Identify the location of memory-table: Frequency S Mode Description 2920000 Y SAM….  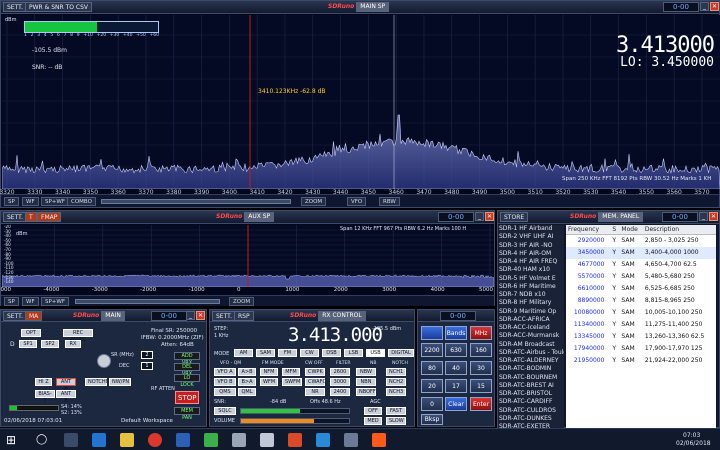
(641, 327).